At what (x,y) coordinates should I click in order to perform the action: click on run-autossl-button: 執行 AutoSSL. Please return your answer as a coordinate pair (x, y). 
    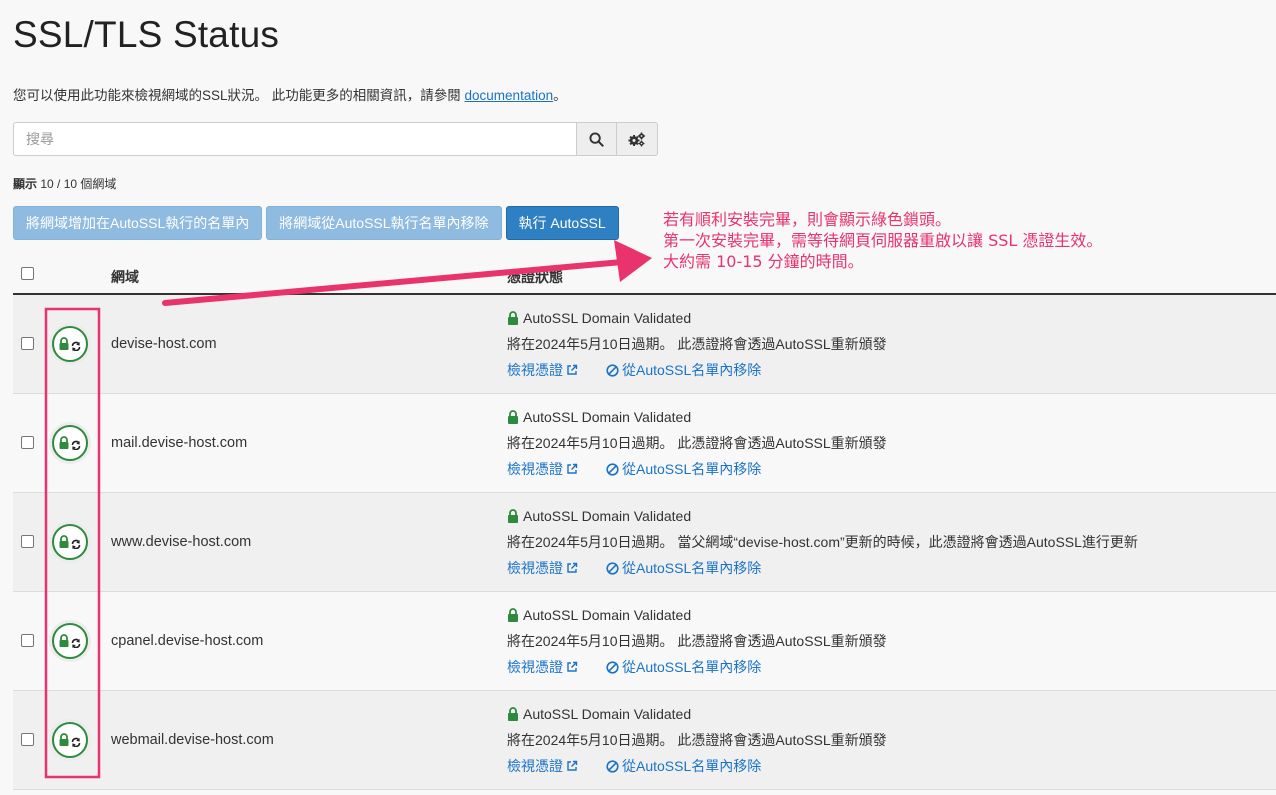
    Looking at the image, I should click on (562, 223).